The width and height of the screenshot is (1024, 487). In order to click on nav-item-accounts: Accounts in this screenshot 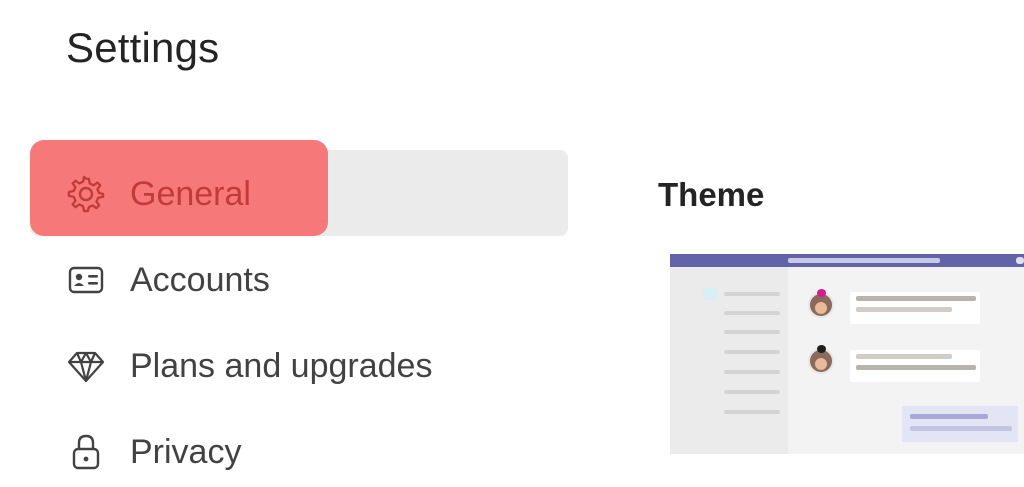, I will do `click(300, 280)`.